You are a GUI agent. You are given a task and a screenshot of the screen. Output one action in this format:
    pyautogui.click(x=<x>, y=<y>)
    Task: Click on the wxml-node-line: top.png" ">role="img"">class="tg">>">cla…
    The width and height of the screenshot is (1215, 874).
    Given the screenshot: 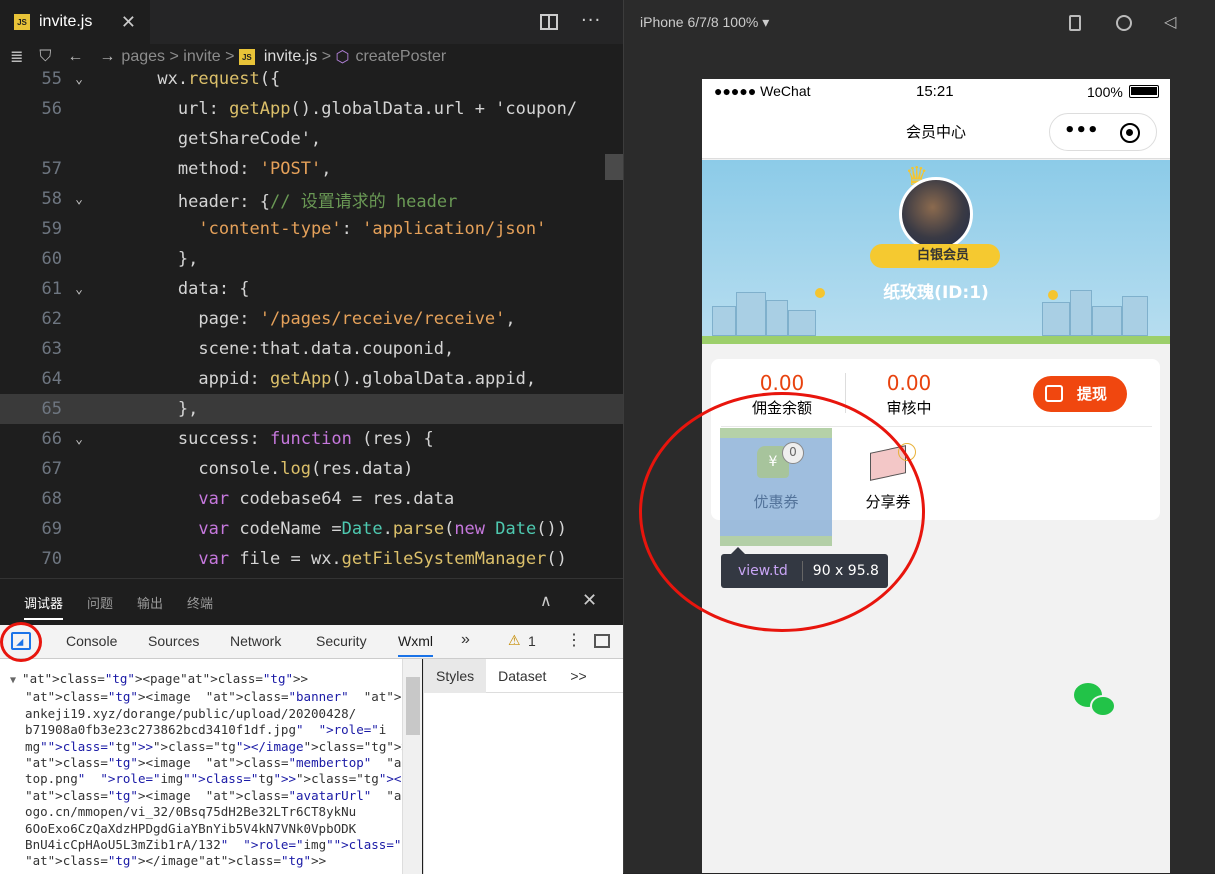 What is the action you would take?
    pyautogui.click(x=206, y=779)
    